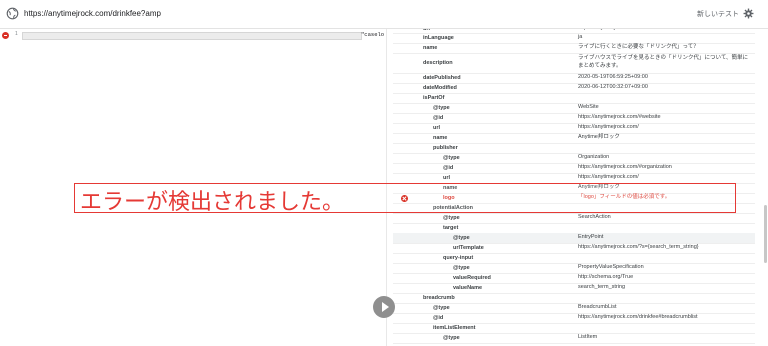  Describe the element at coordinates (438, 63) in the screenshot. I see `property-key: description` at that location.